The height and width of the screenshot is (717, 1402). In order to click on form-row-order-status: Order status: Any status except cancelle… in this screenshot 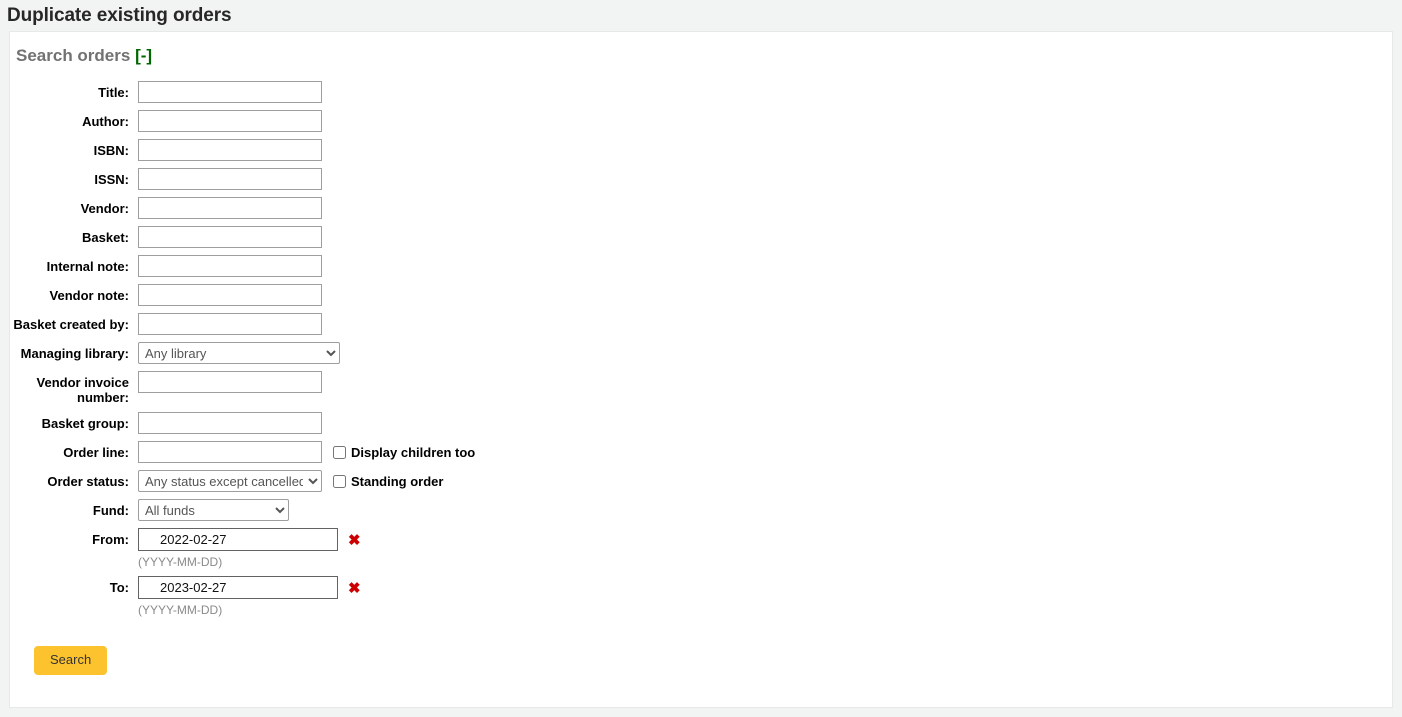, I will do `click(701, 481)`.